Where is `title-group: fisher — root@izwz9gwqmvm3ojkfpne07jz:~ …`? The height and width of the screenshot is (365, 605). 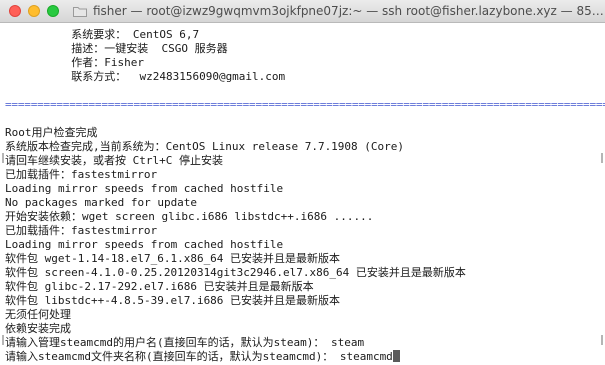 title-group: fisher — root@izwz9gwqmvm3ojkfpne07jz:~ … is located at coordinates (338, 11).